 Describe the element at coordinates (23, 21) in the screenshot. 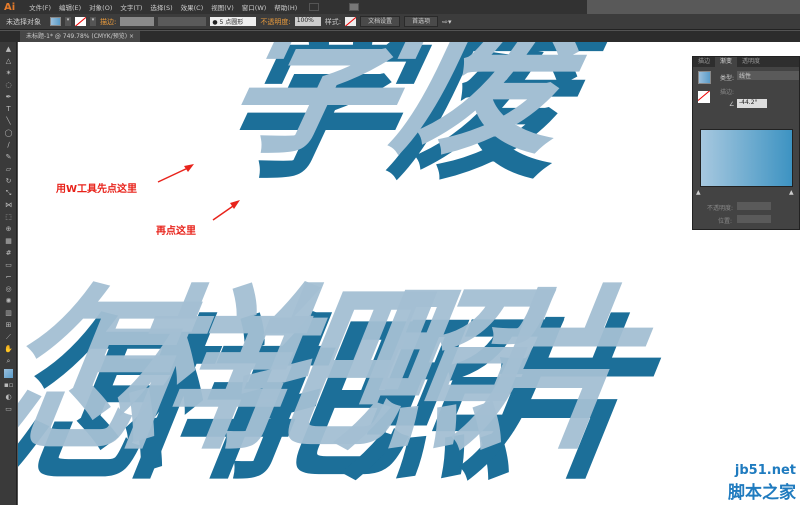

I see `selection-status: 未选择对象` at that location.